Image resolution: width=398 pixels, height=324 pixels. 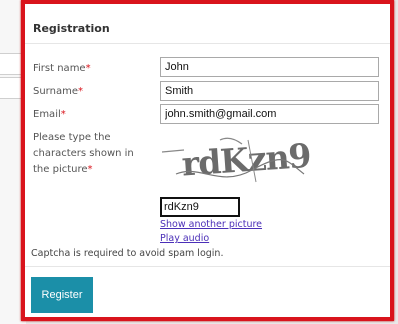 I want to click on first-name-input, so click(x=269, y=67).